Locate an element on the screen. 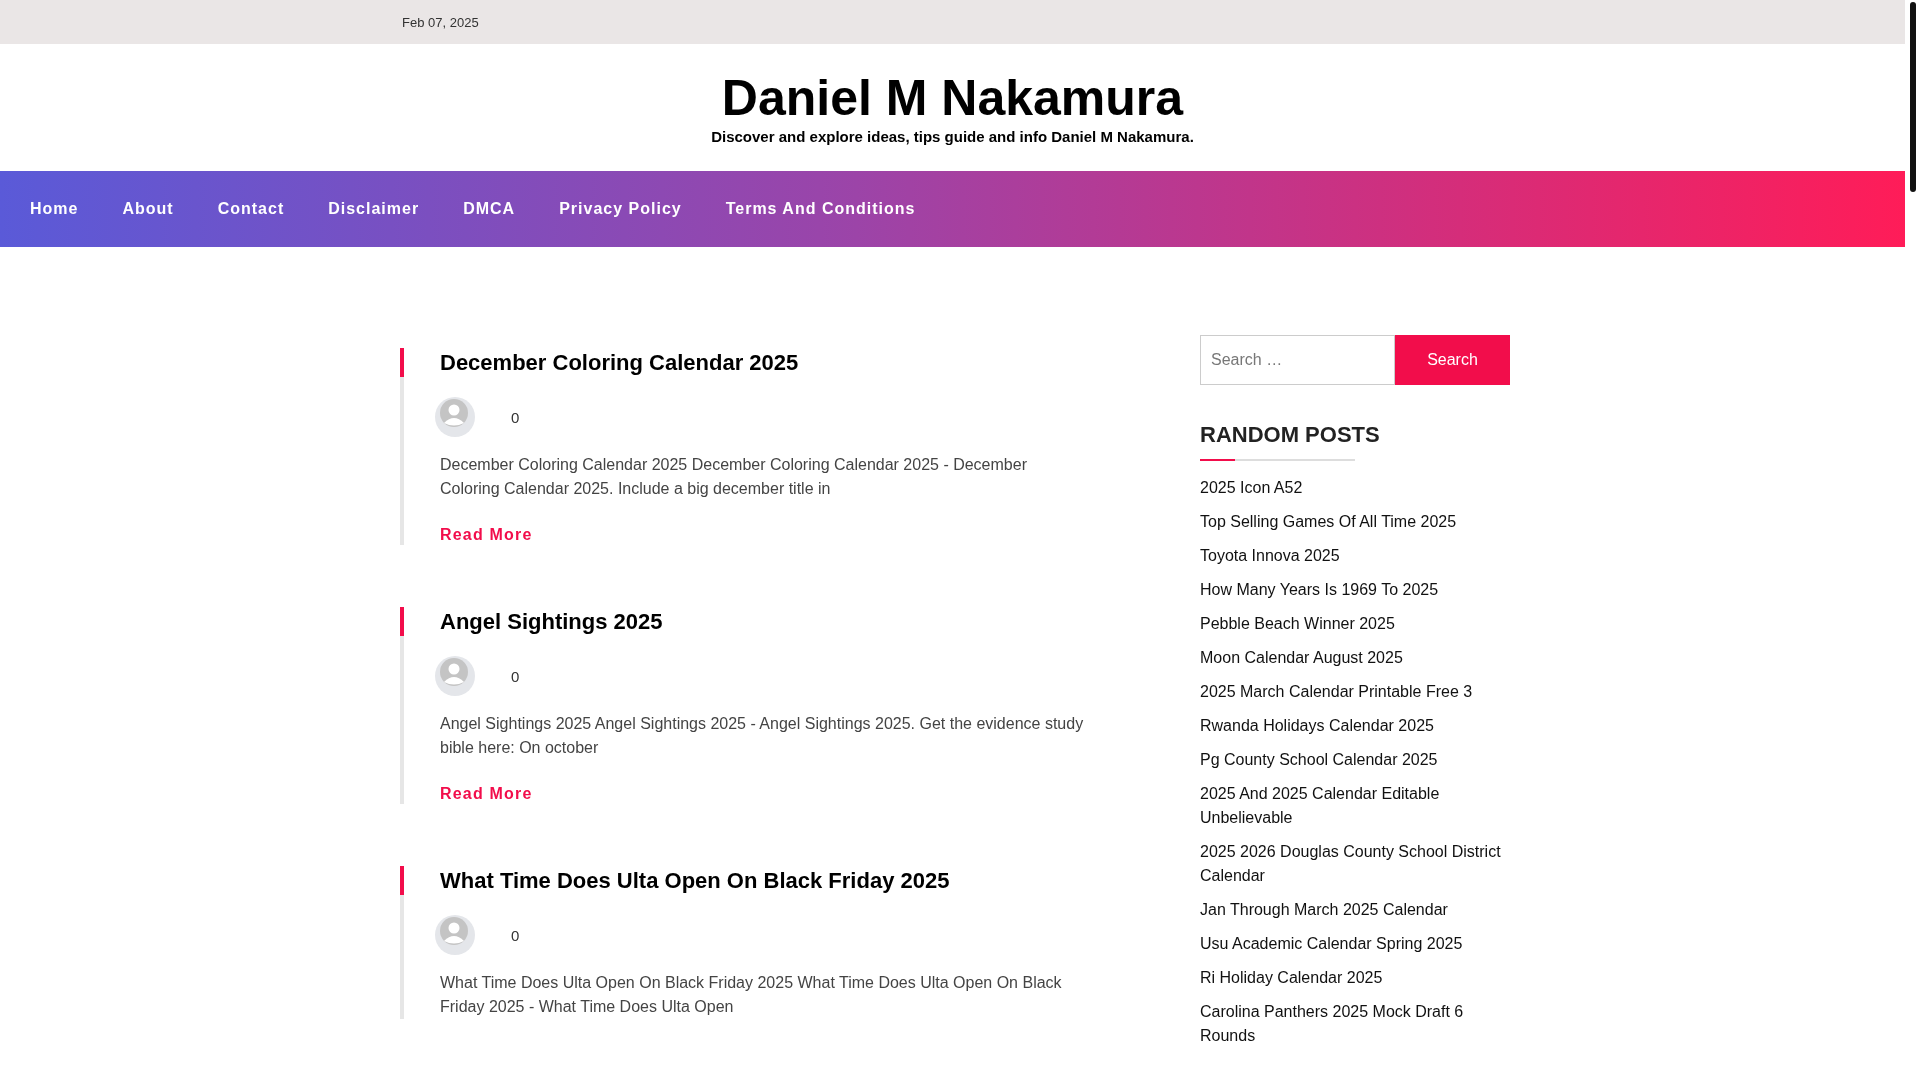  nav-link: Contact is located at coordinates (251, 209).